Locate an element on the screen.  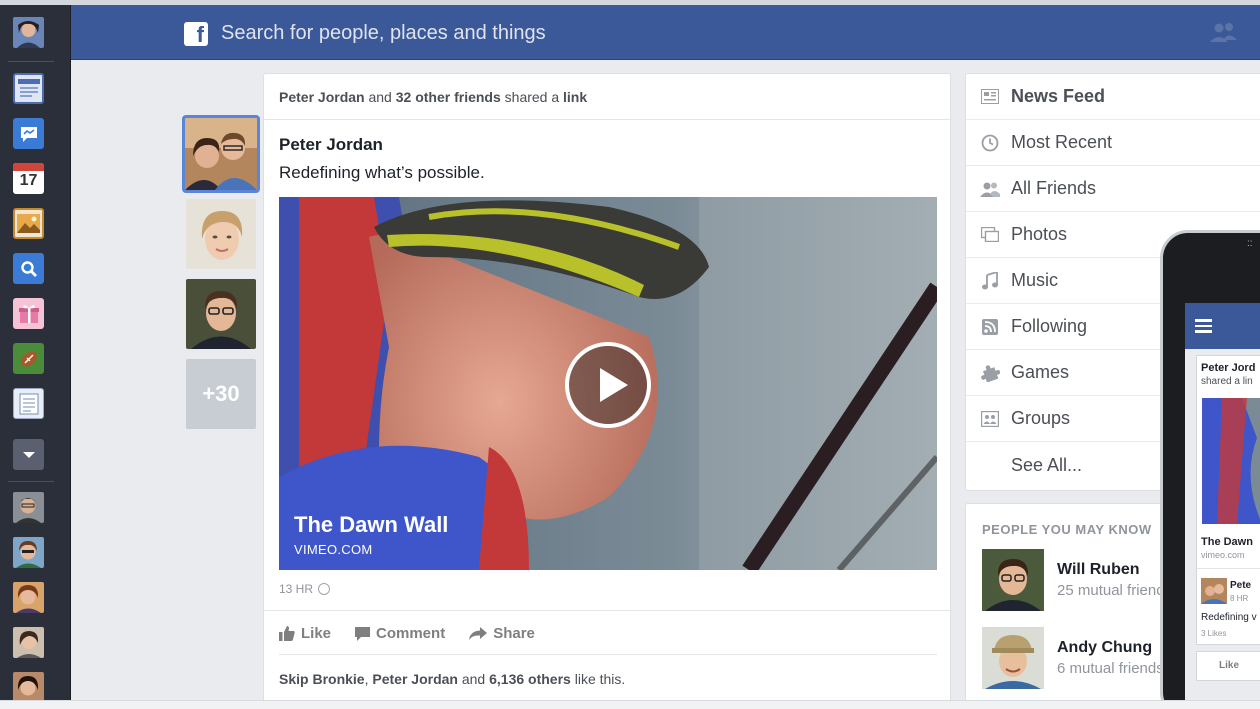
phone-divider is located at coordinates (1228, 568).